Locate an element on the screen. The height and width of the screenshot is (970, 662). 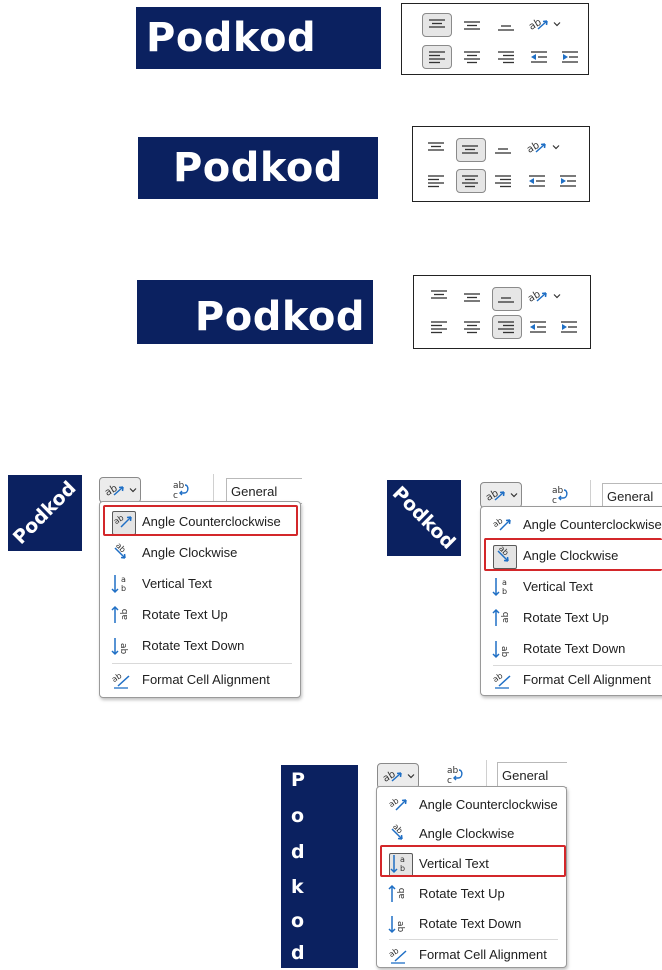
number-format-box: General is located at coordinates (532, 775).